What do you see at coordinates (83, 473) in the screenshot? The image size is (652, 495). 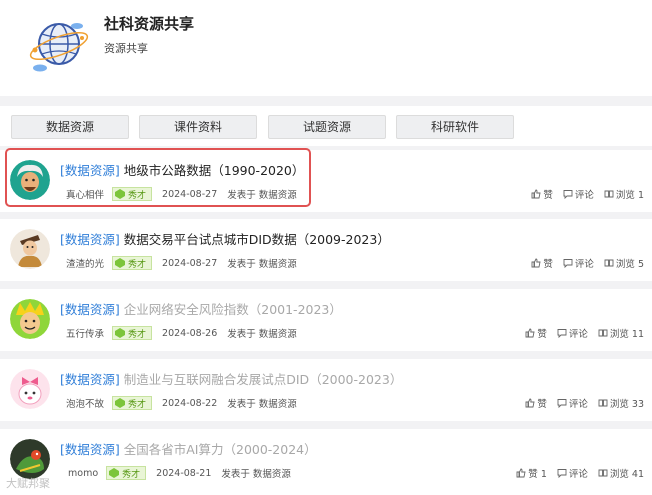 I see `post-author: momo` at bounding box center [83, 473].